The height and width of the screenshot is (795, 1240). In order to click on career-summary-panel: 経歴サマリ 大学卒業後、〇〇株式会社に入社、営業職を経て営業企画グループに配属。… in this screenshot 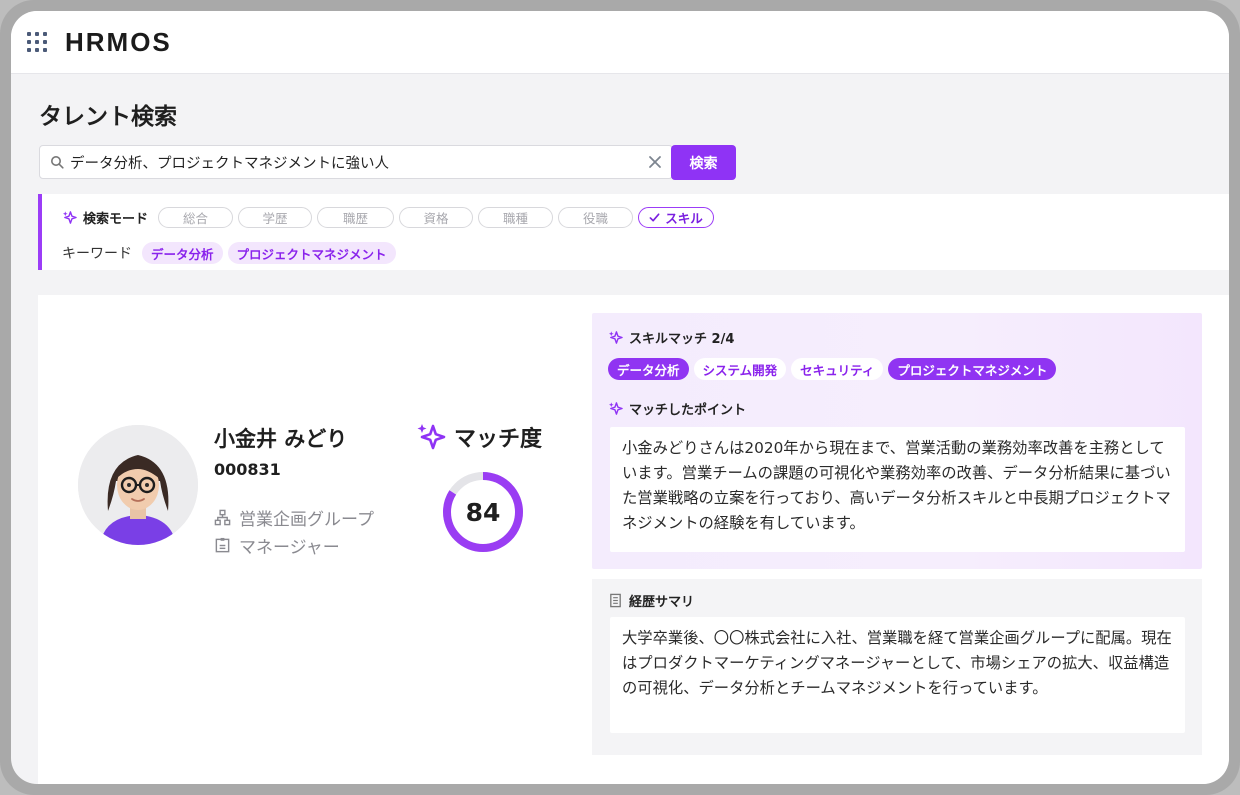, I will do `click(897, 667)`.